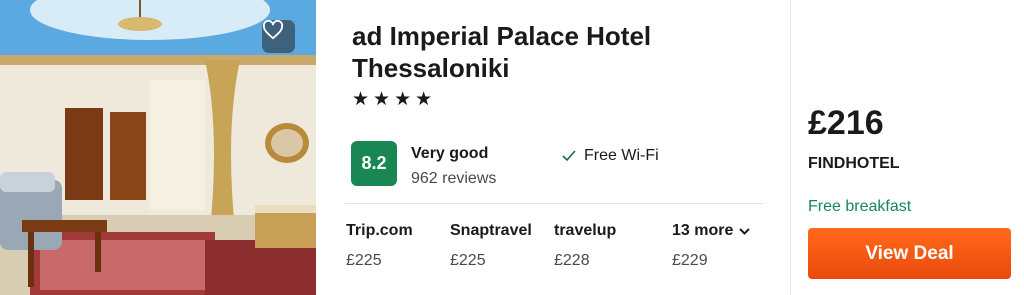 The image size is (1024, 295). Describe the element at coordinates (572, 260) in the screenshot. I see `offer-price: £228` at that location.